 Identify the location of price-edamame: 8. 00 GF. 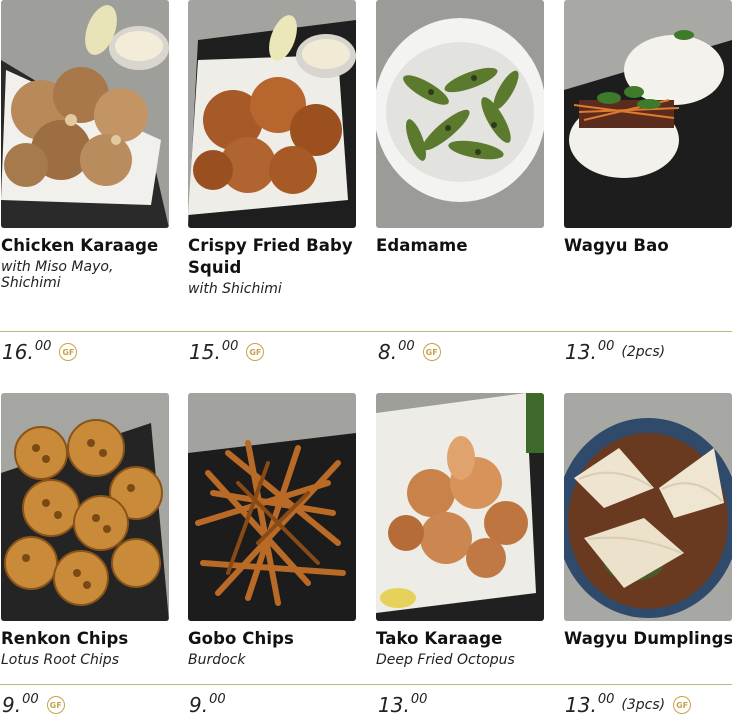
(409, 351).